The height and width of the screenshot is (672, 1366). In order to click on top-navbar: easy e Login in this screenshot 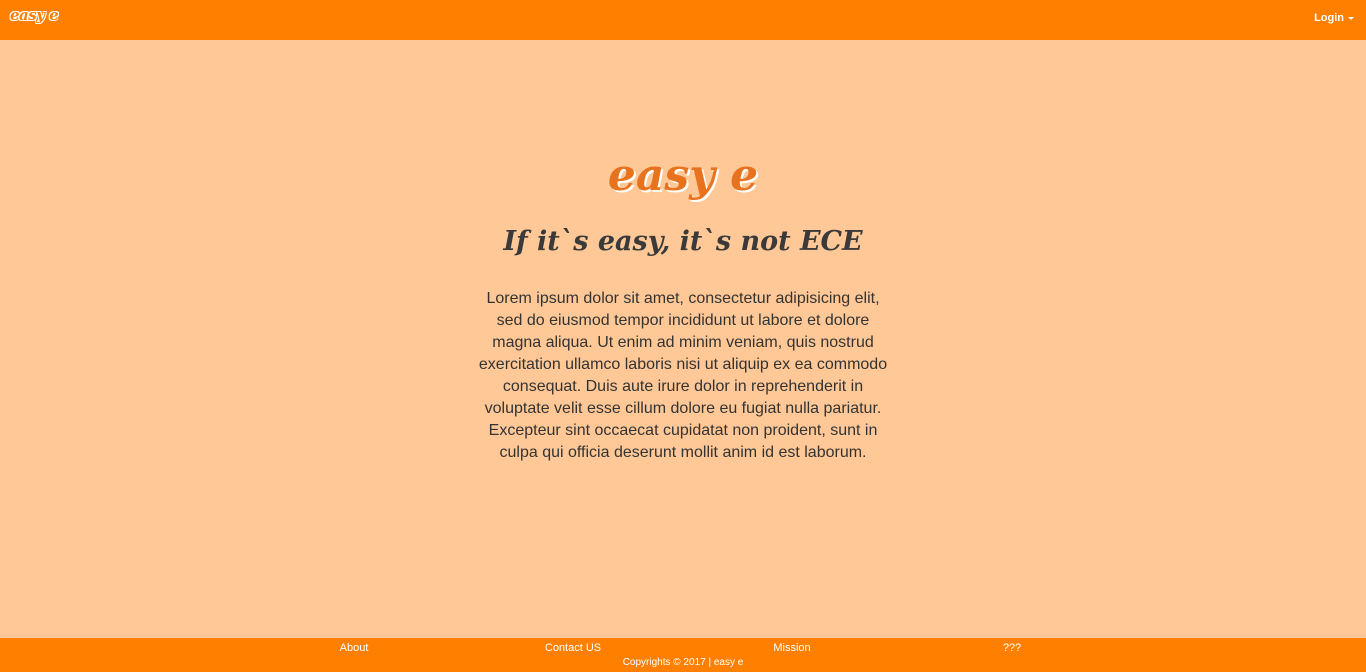, I will do `click(683, 20)`.